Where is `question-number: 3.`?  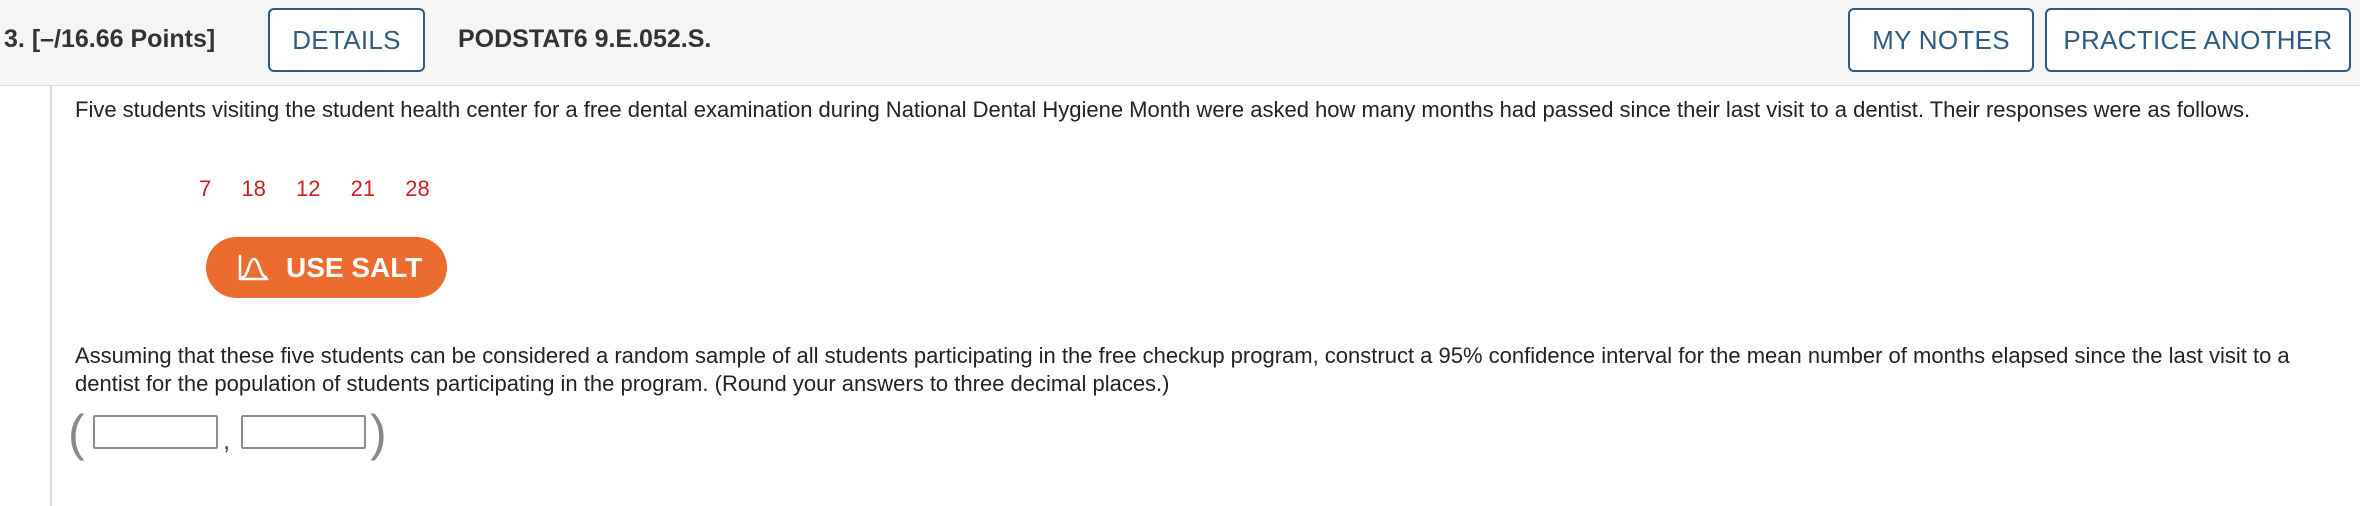 question-number: 3. is located at coordinates (14, 39).